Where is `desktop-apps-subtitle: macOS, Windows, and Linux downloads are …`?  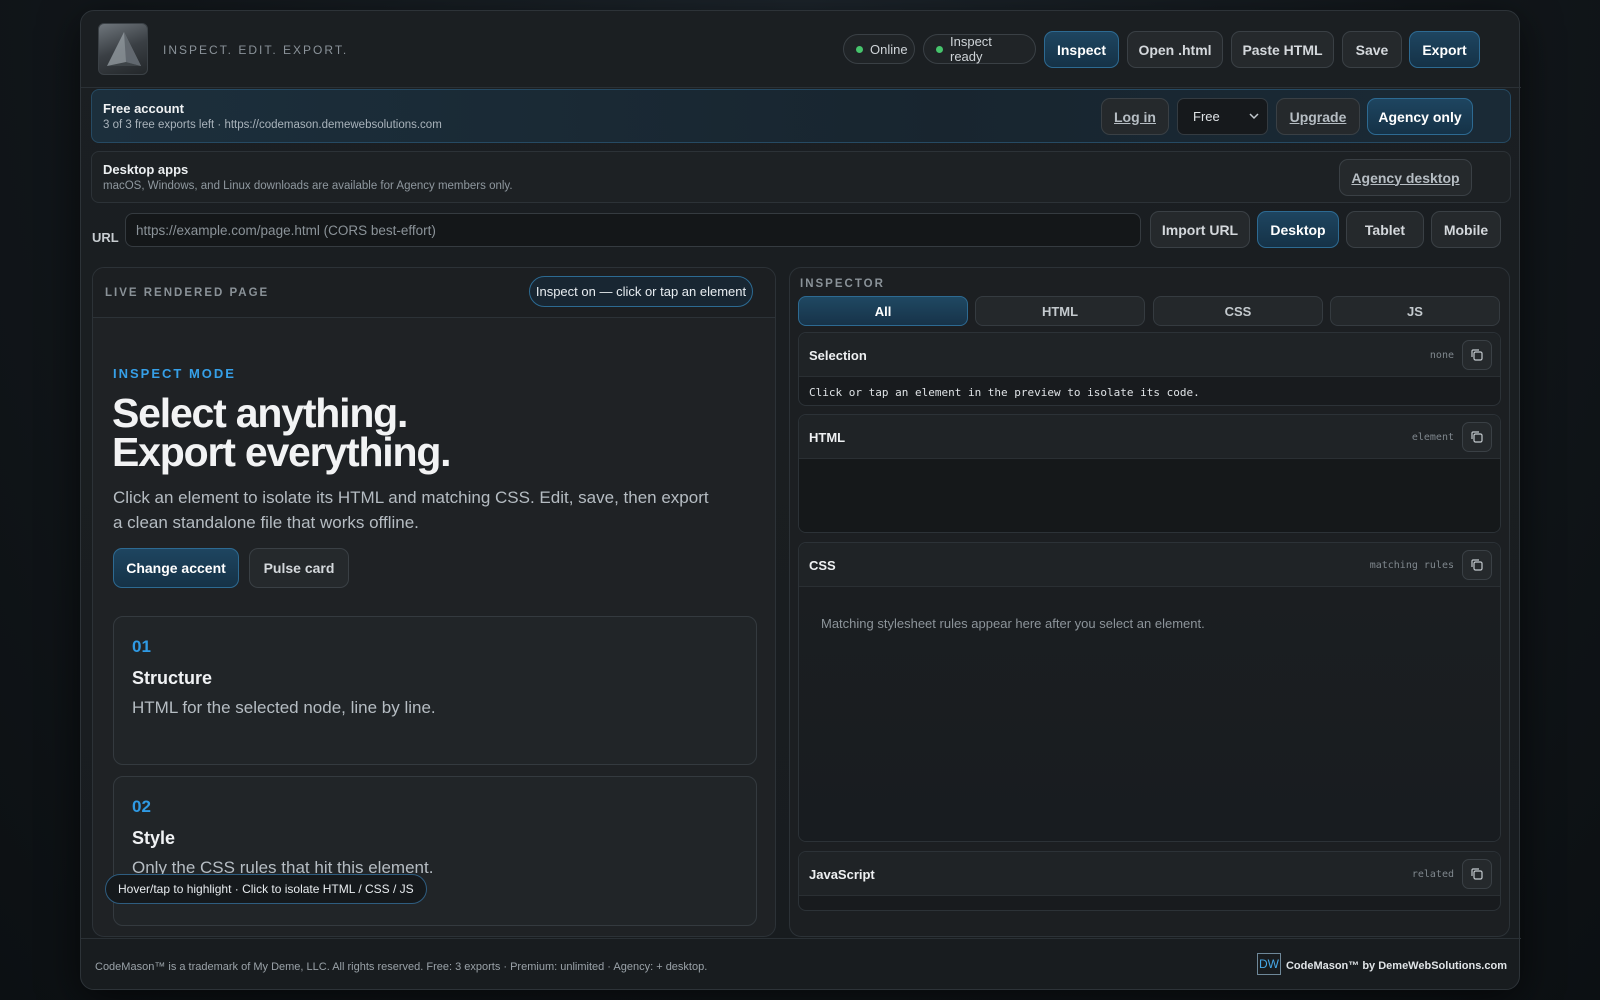 desktop-apps-subtitle: macOS, Windows, and Linux downloads are … is located at coordinates (308, 186).